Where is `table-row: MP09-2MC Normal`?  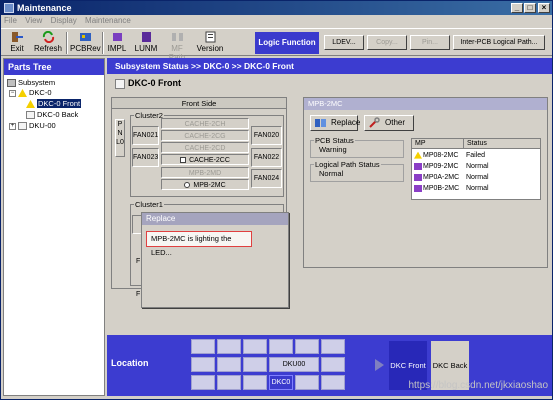
table-row: MP09-2MC Normal is located at coordinates (476, 167).